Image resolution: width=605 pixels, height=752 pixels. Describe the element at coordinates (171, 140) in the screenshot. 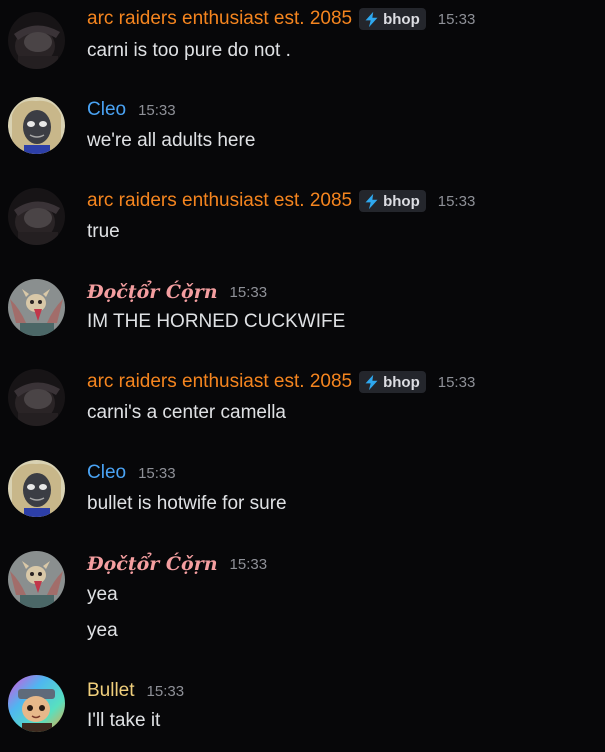

I see `message-text: we're all adults here` at that location.